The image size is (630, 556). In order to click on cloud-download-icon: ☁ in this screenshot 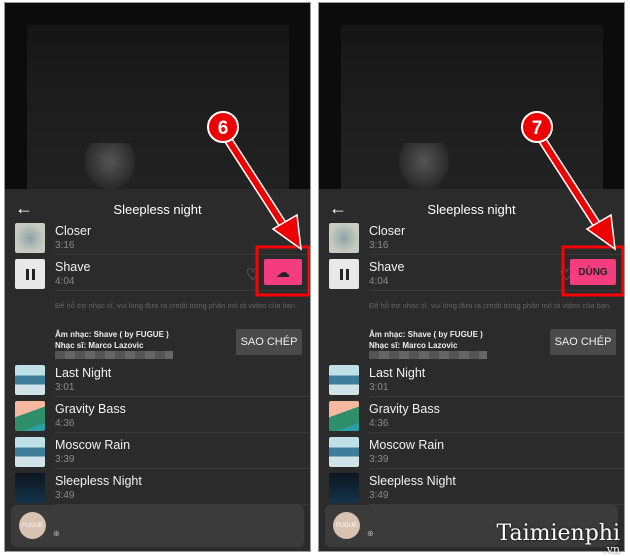, I will do `click(283, 271)`.